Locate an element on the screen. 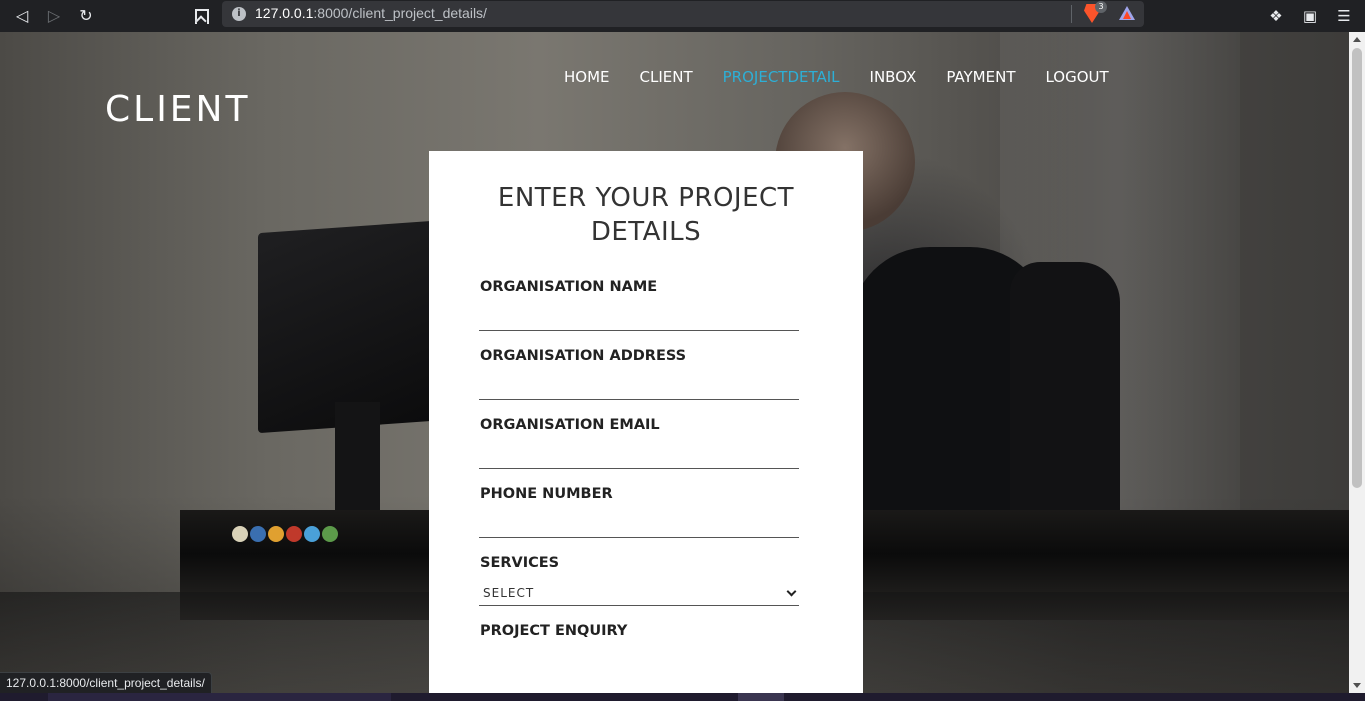  wallet-icon: ▣ is located at coordinates (1310, 16).